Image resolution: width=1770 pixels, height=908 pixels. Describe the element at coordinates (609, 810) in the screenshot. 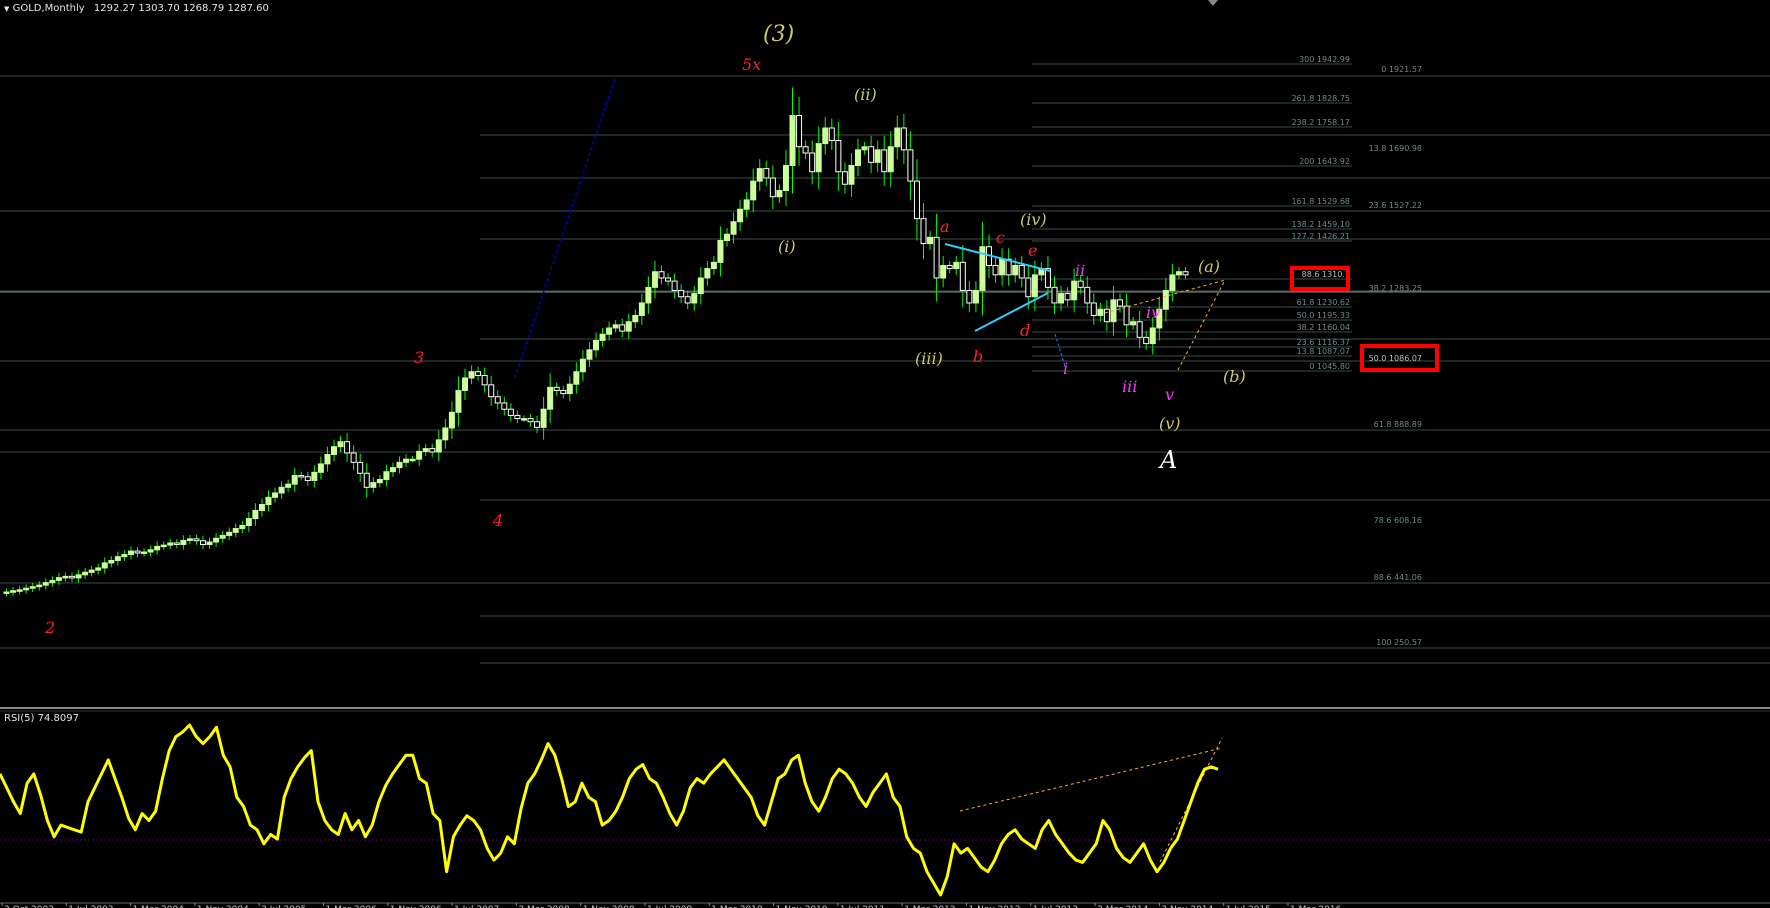

I see `rsi-line` at that location.